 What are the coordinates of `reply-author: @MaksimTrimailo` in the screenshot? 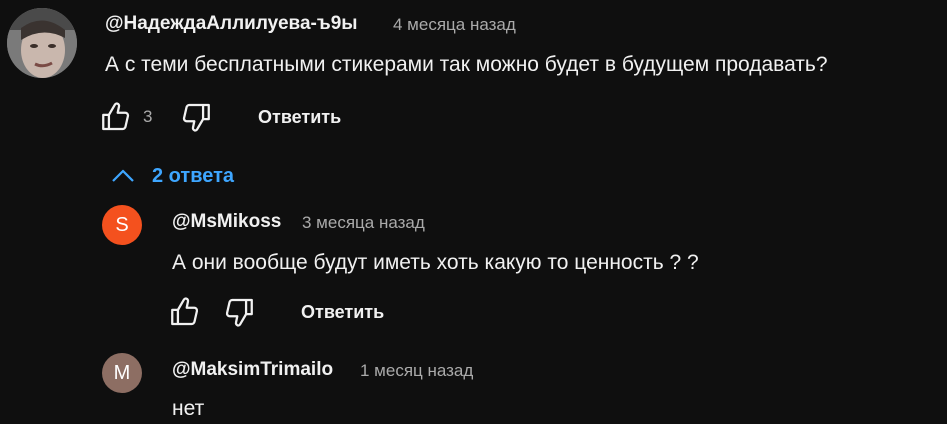 It's located at (252, 370).